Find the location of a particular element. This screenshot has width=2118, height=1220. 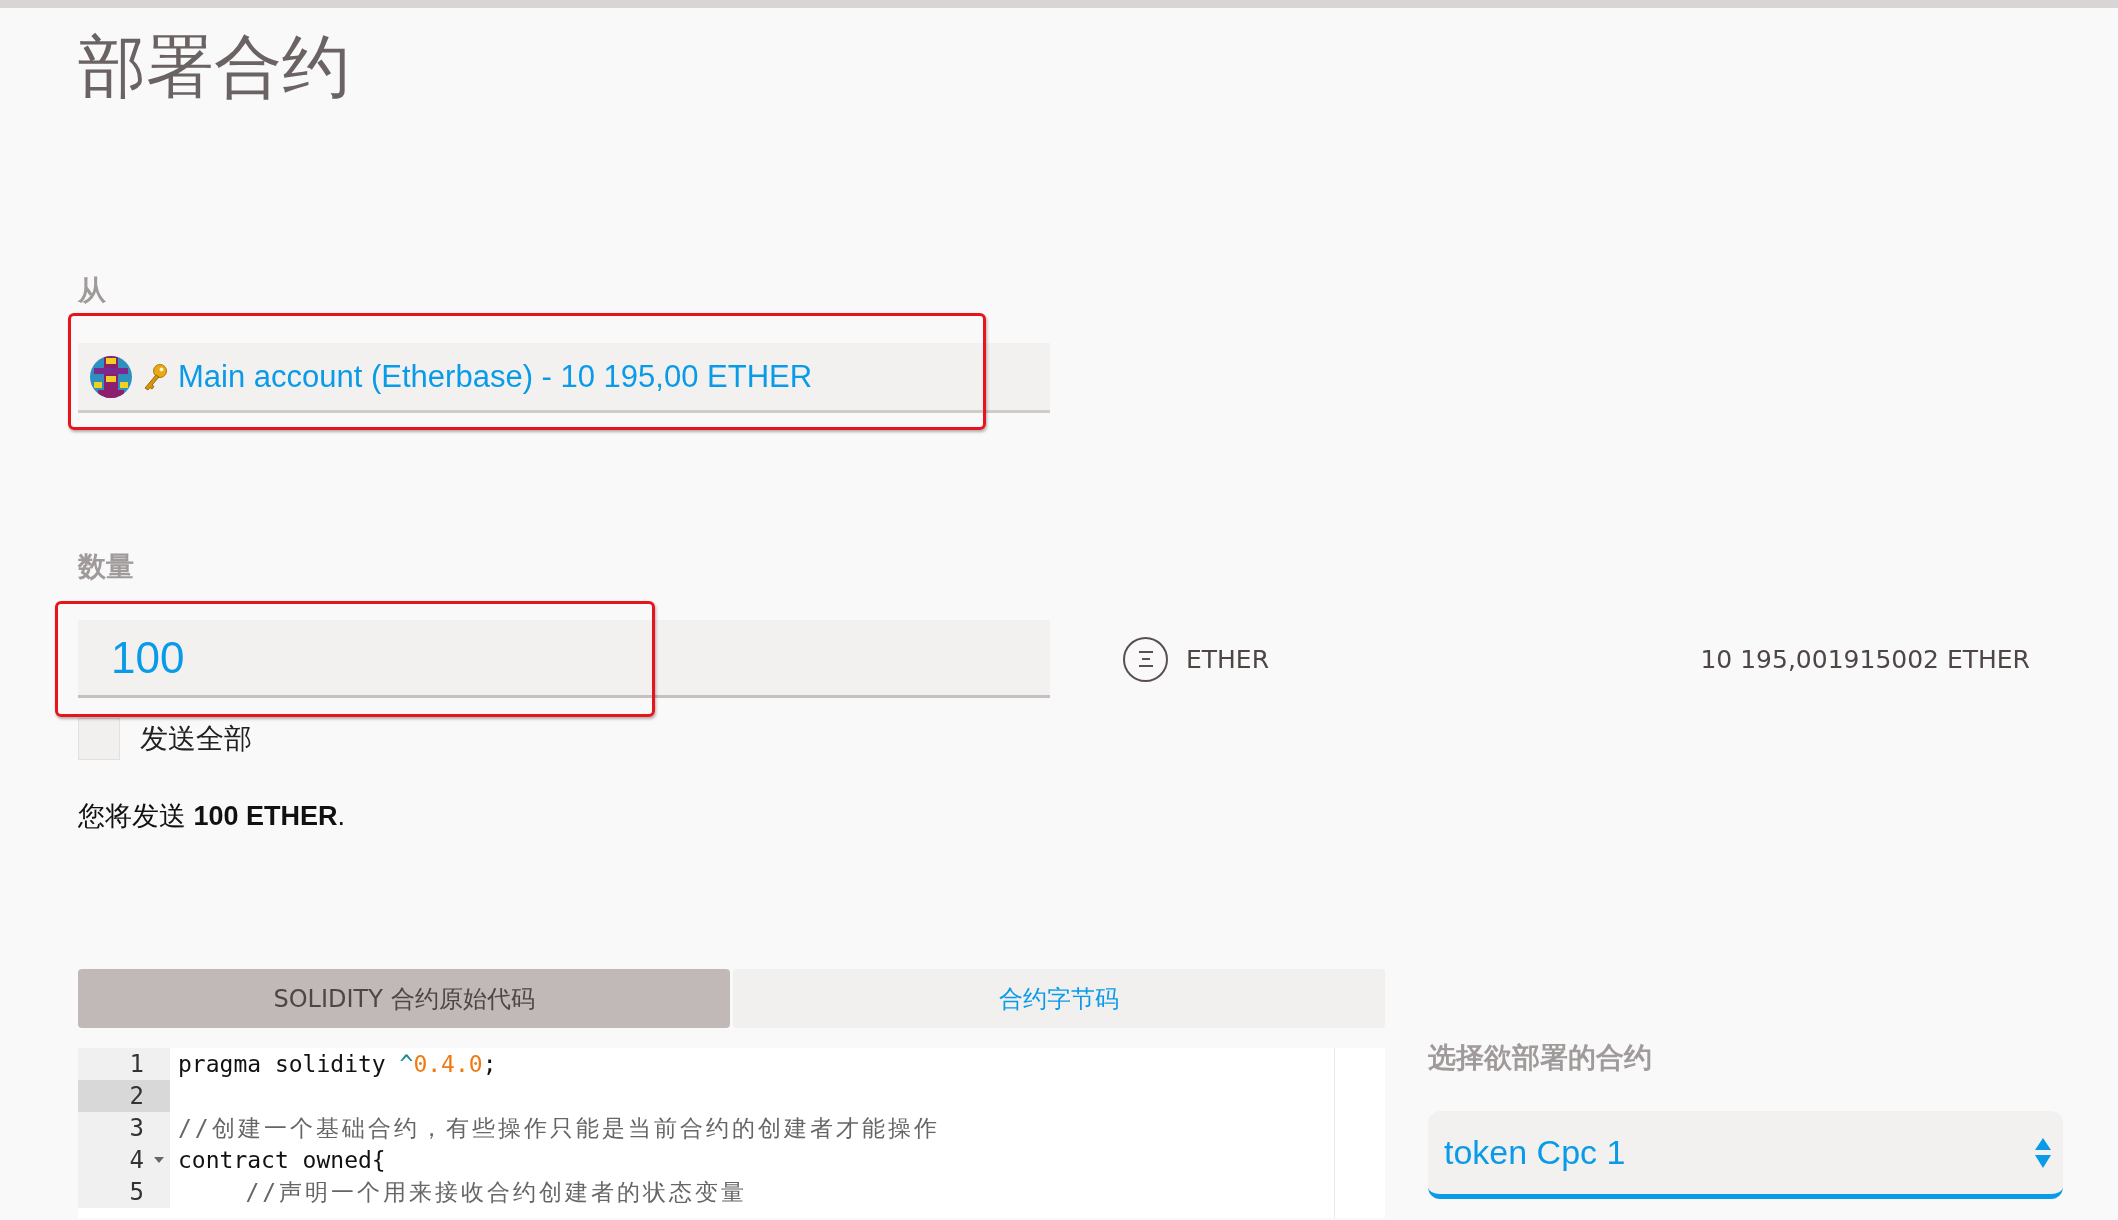

line-number: 3 is located at coordinates (136, 1128).